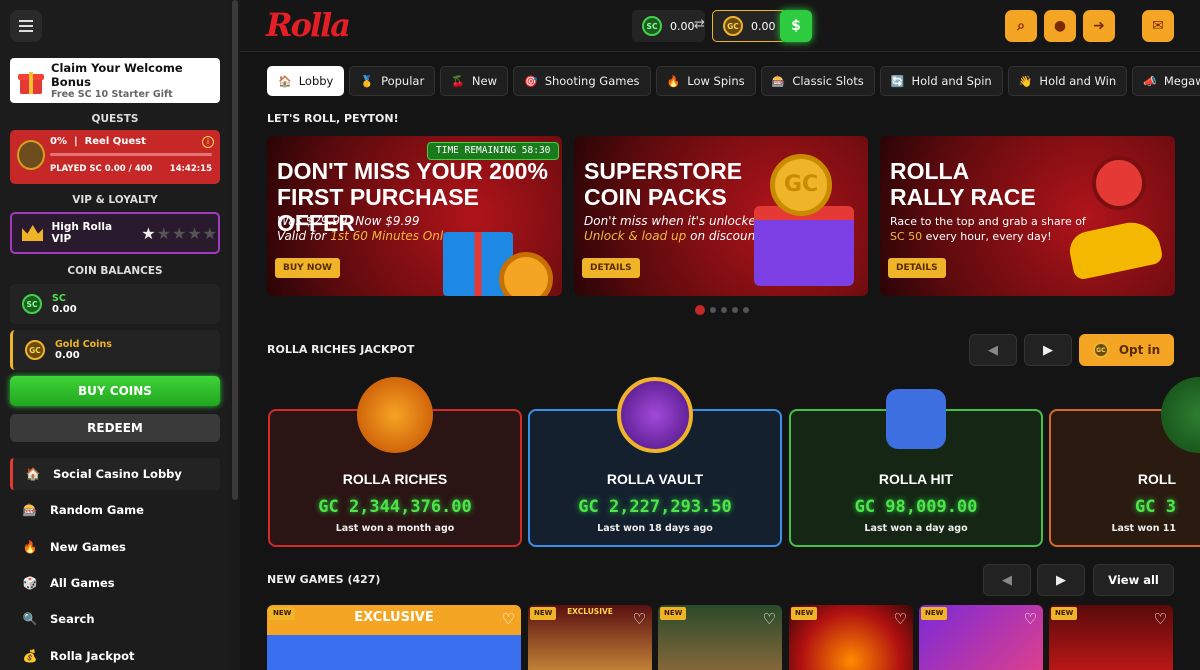 This screenshot has width=1200, height=670. I want to click on sidebar-scrollbar, so click(235, 335).